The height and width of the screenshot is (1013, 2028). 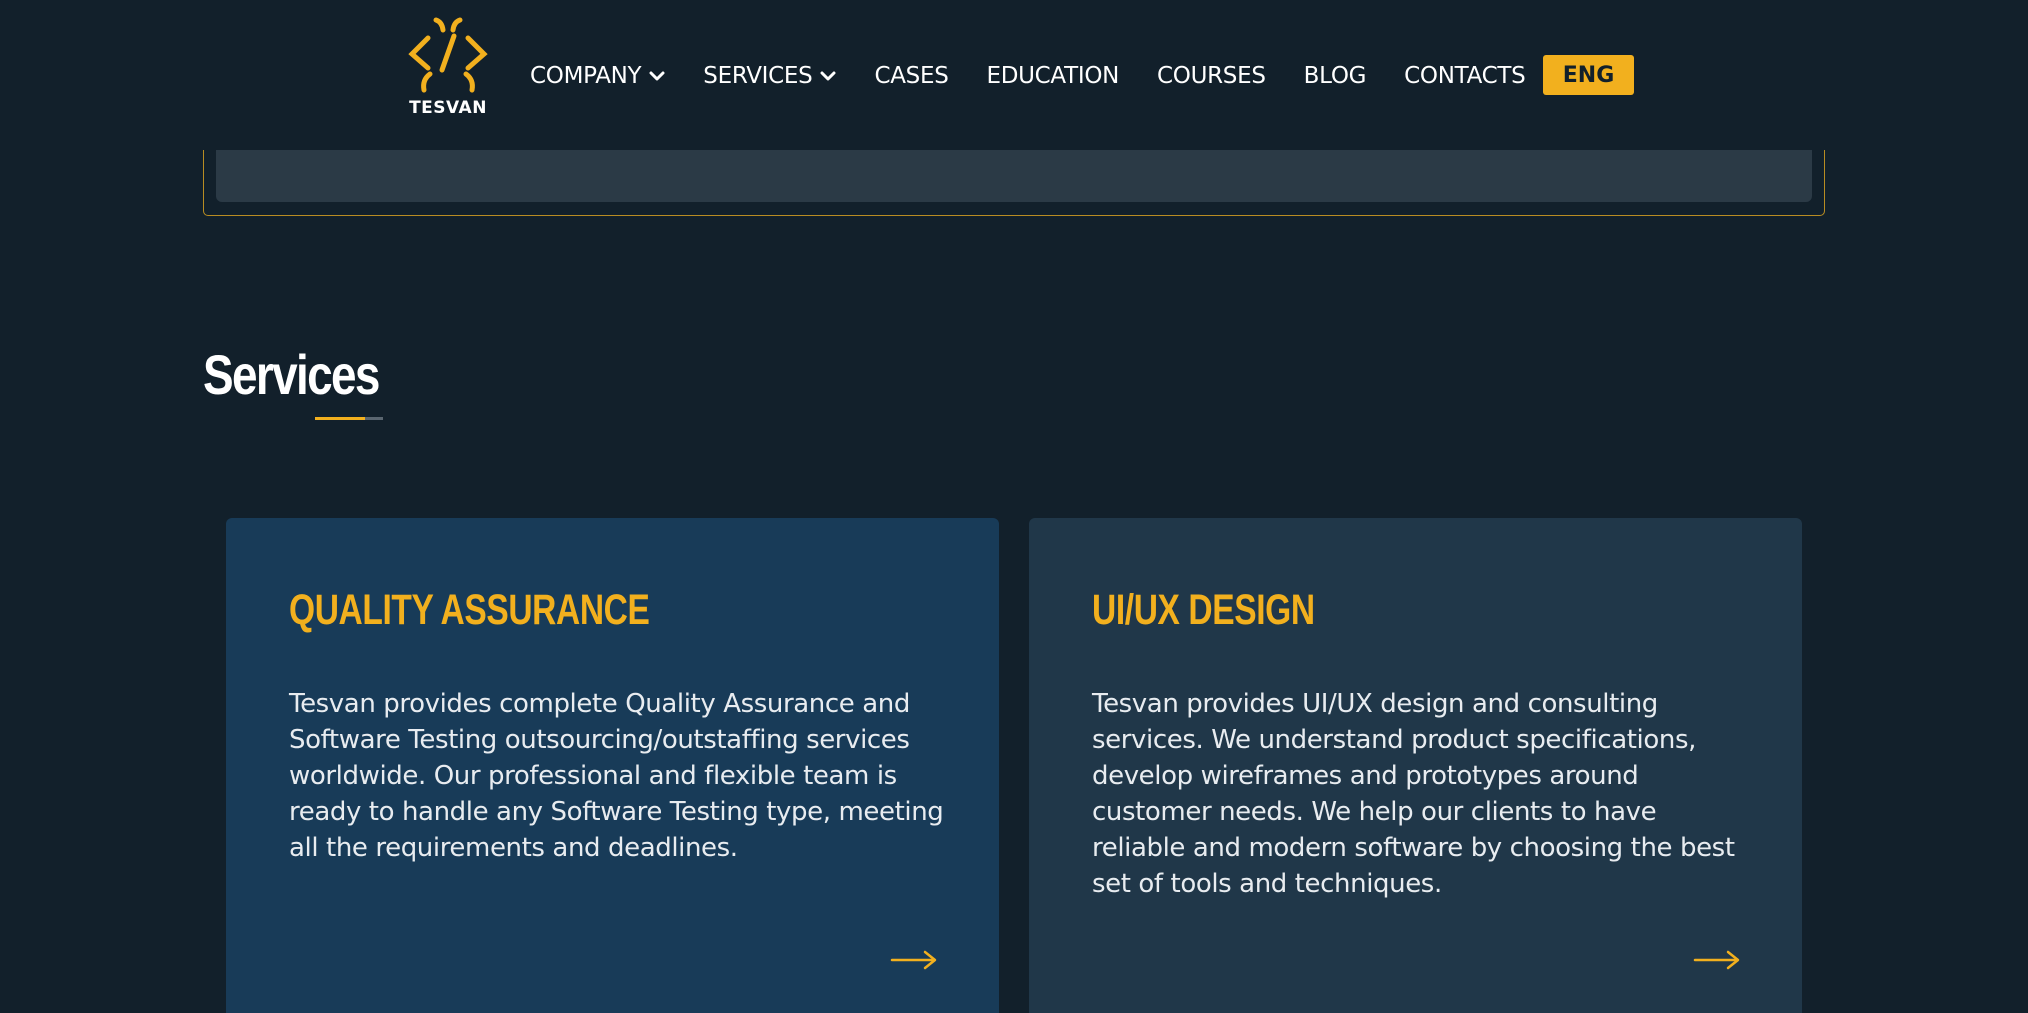 I want to click on language-button: ENG, so click(x=1588, y=75).